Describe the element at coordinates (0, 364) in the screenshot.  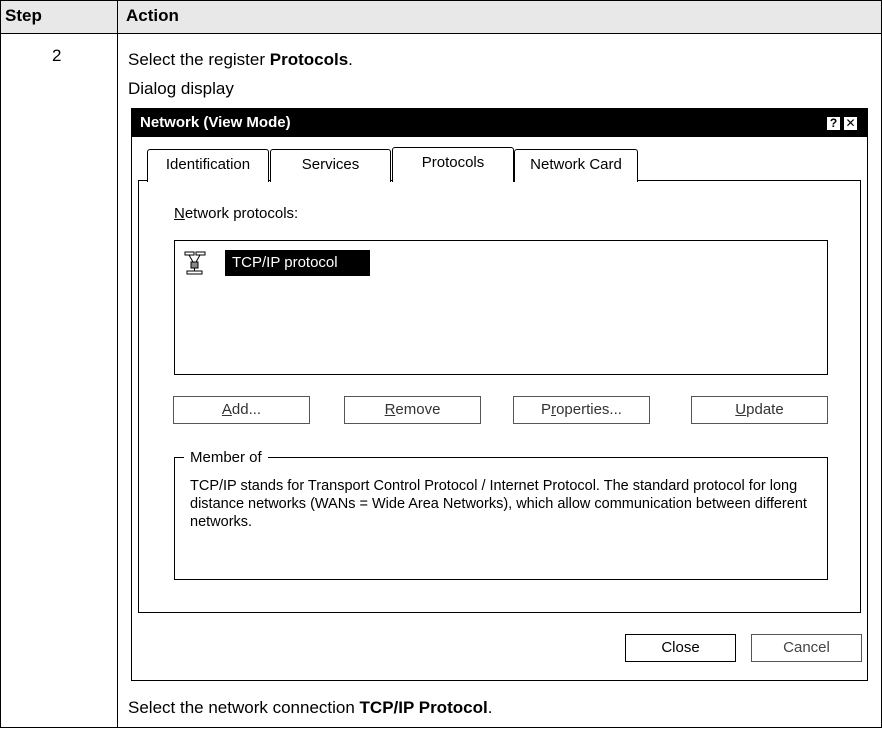
I see `table-border-left` at that location.